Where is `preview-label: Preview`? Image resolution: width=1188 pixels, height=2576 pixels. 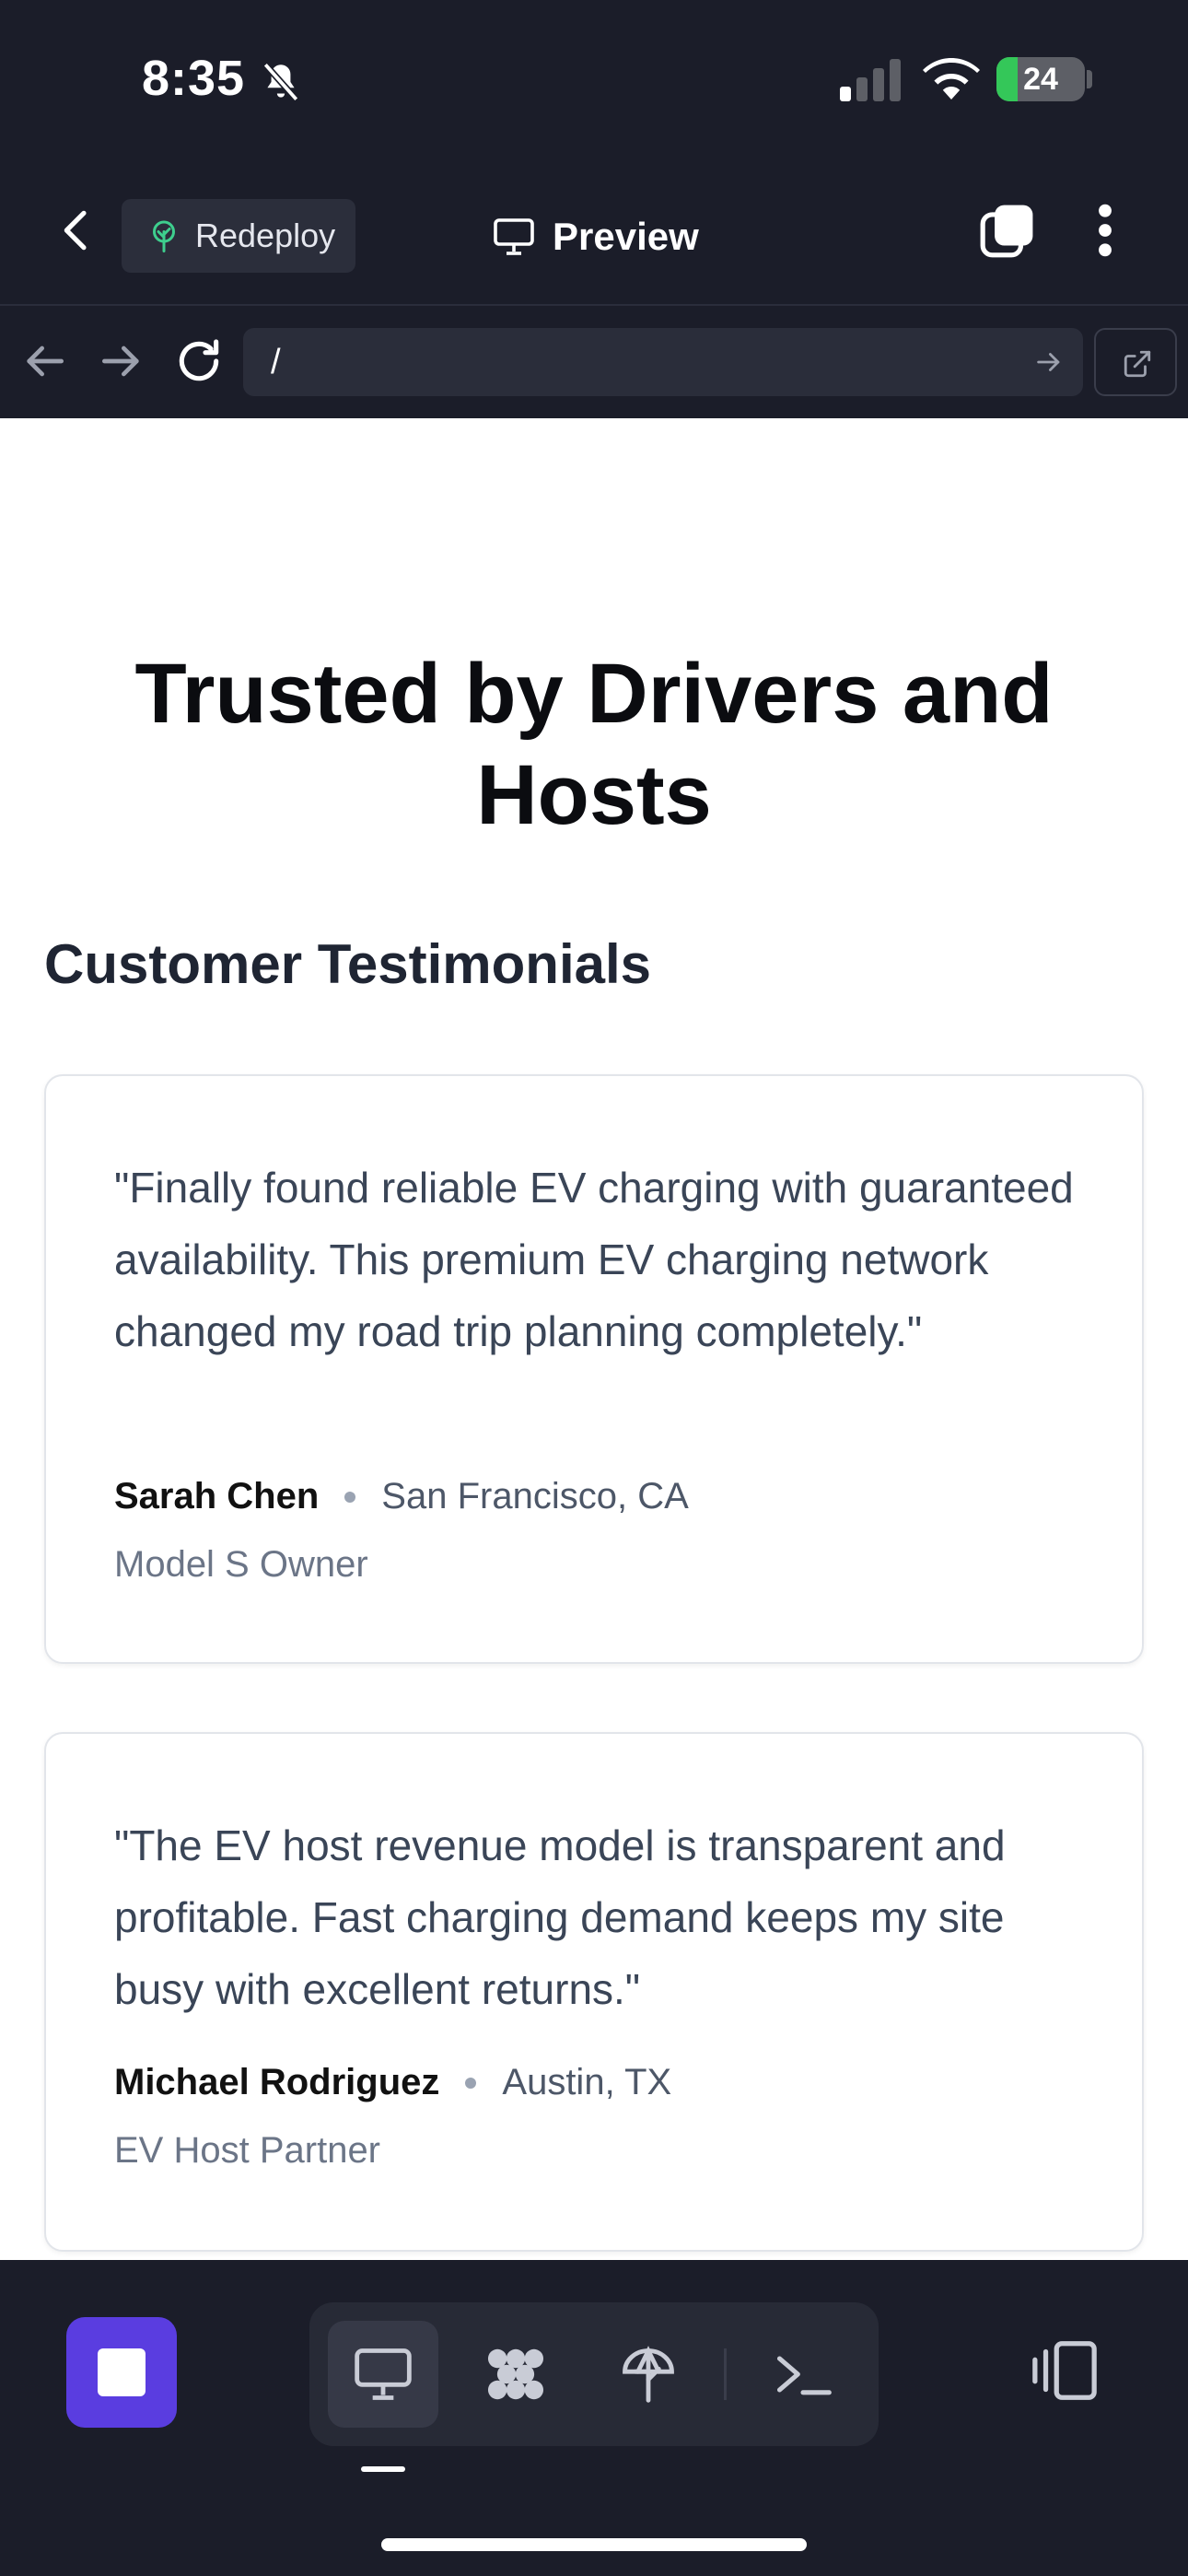
preview-label: Preview is located at coordinates (626, 236).